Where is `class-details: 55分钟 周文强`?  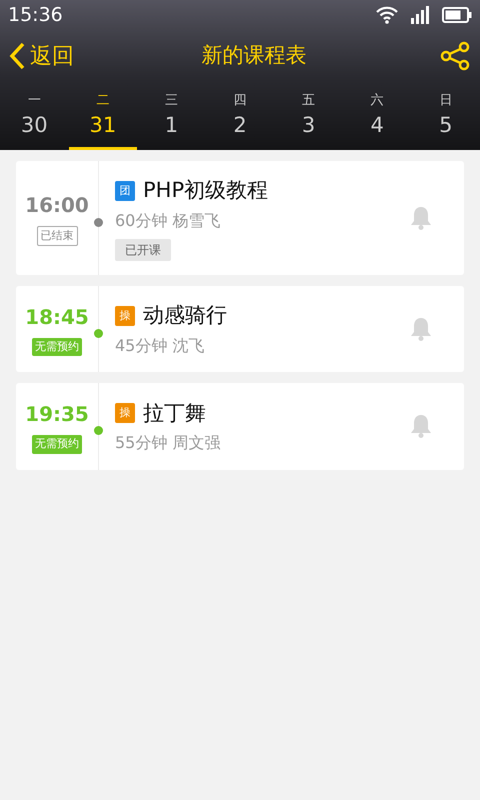 class-details: 55分钟 周文强 is located at coordinates (168, 443).